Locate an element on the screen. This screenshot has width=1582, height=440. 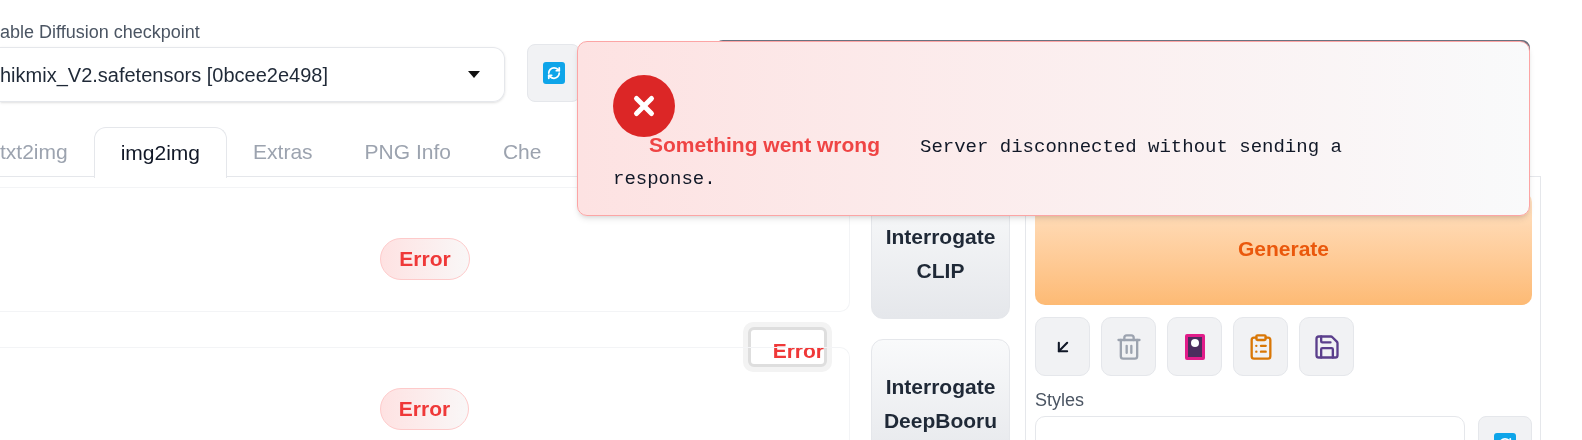
dropdown-value: hikmix_V2.safetensors [0bcee2e498] is located at coordinates (164, 75).